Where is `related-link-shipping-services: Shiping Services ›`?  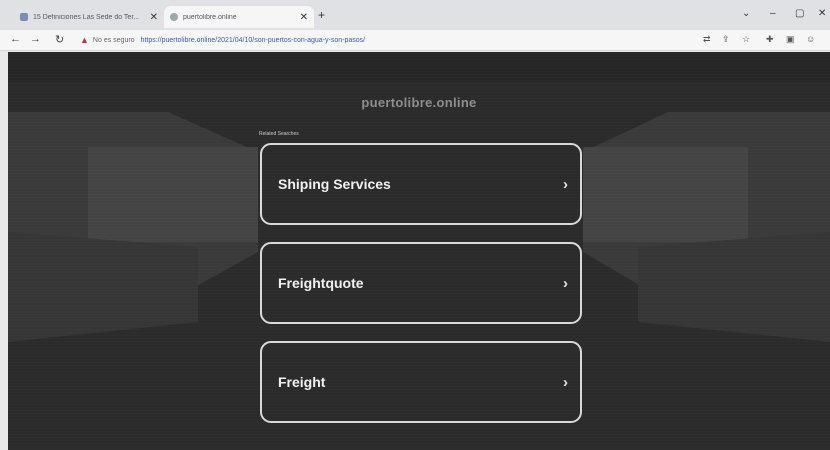
related-link-shipping-services: Shiping Services › is located at coordinates (421, 184).